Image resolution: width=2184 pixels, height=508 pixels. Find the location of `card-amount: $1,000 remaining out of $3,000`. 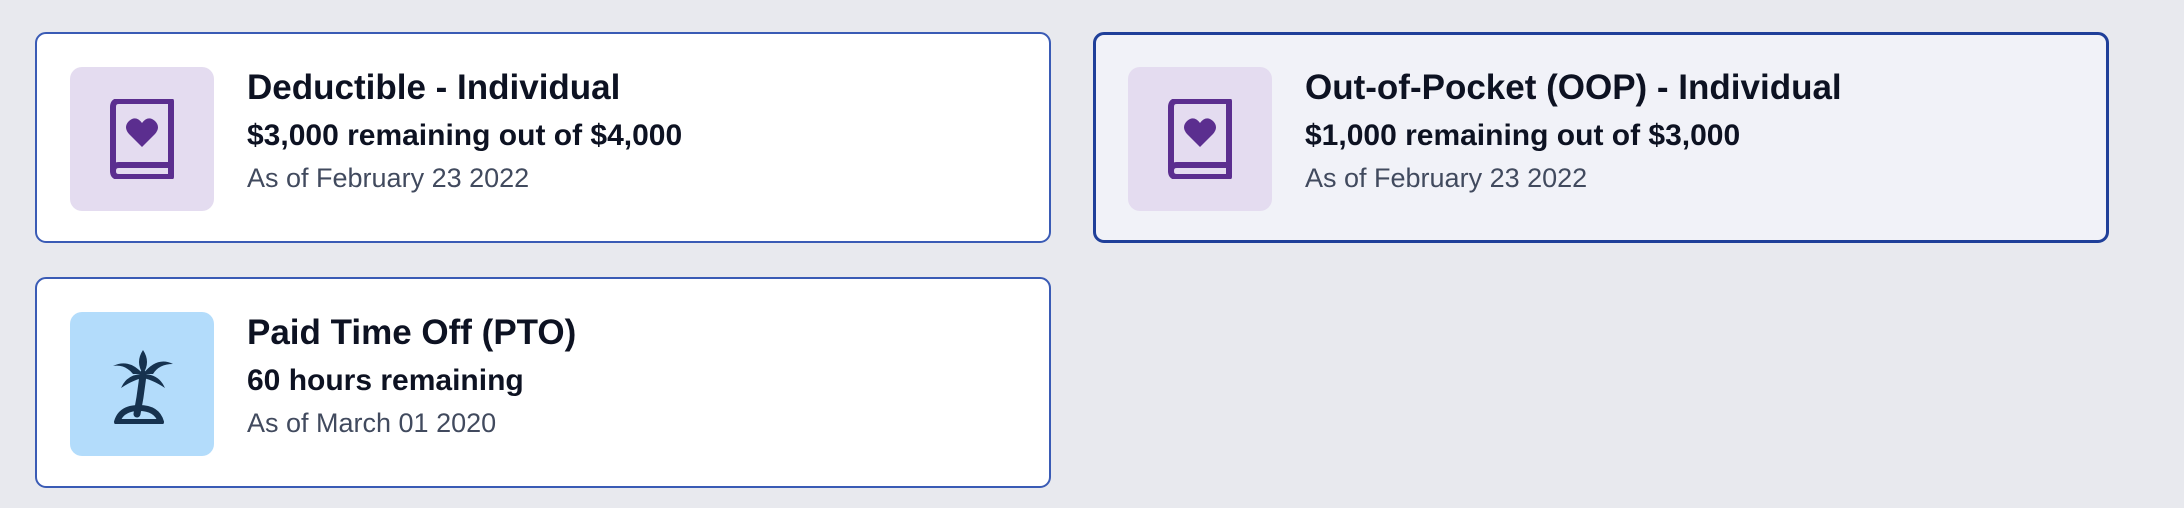

card-amount: $1,000 remaining out of $3,000 is located at coordinates (1523, 135).